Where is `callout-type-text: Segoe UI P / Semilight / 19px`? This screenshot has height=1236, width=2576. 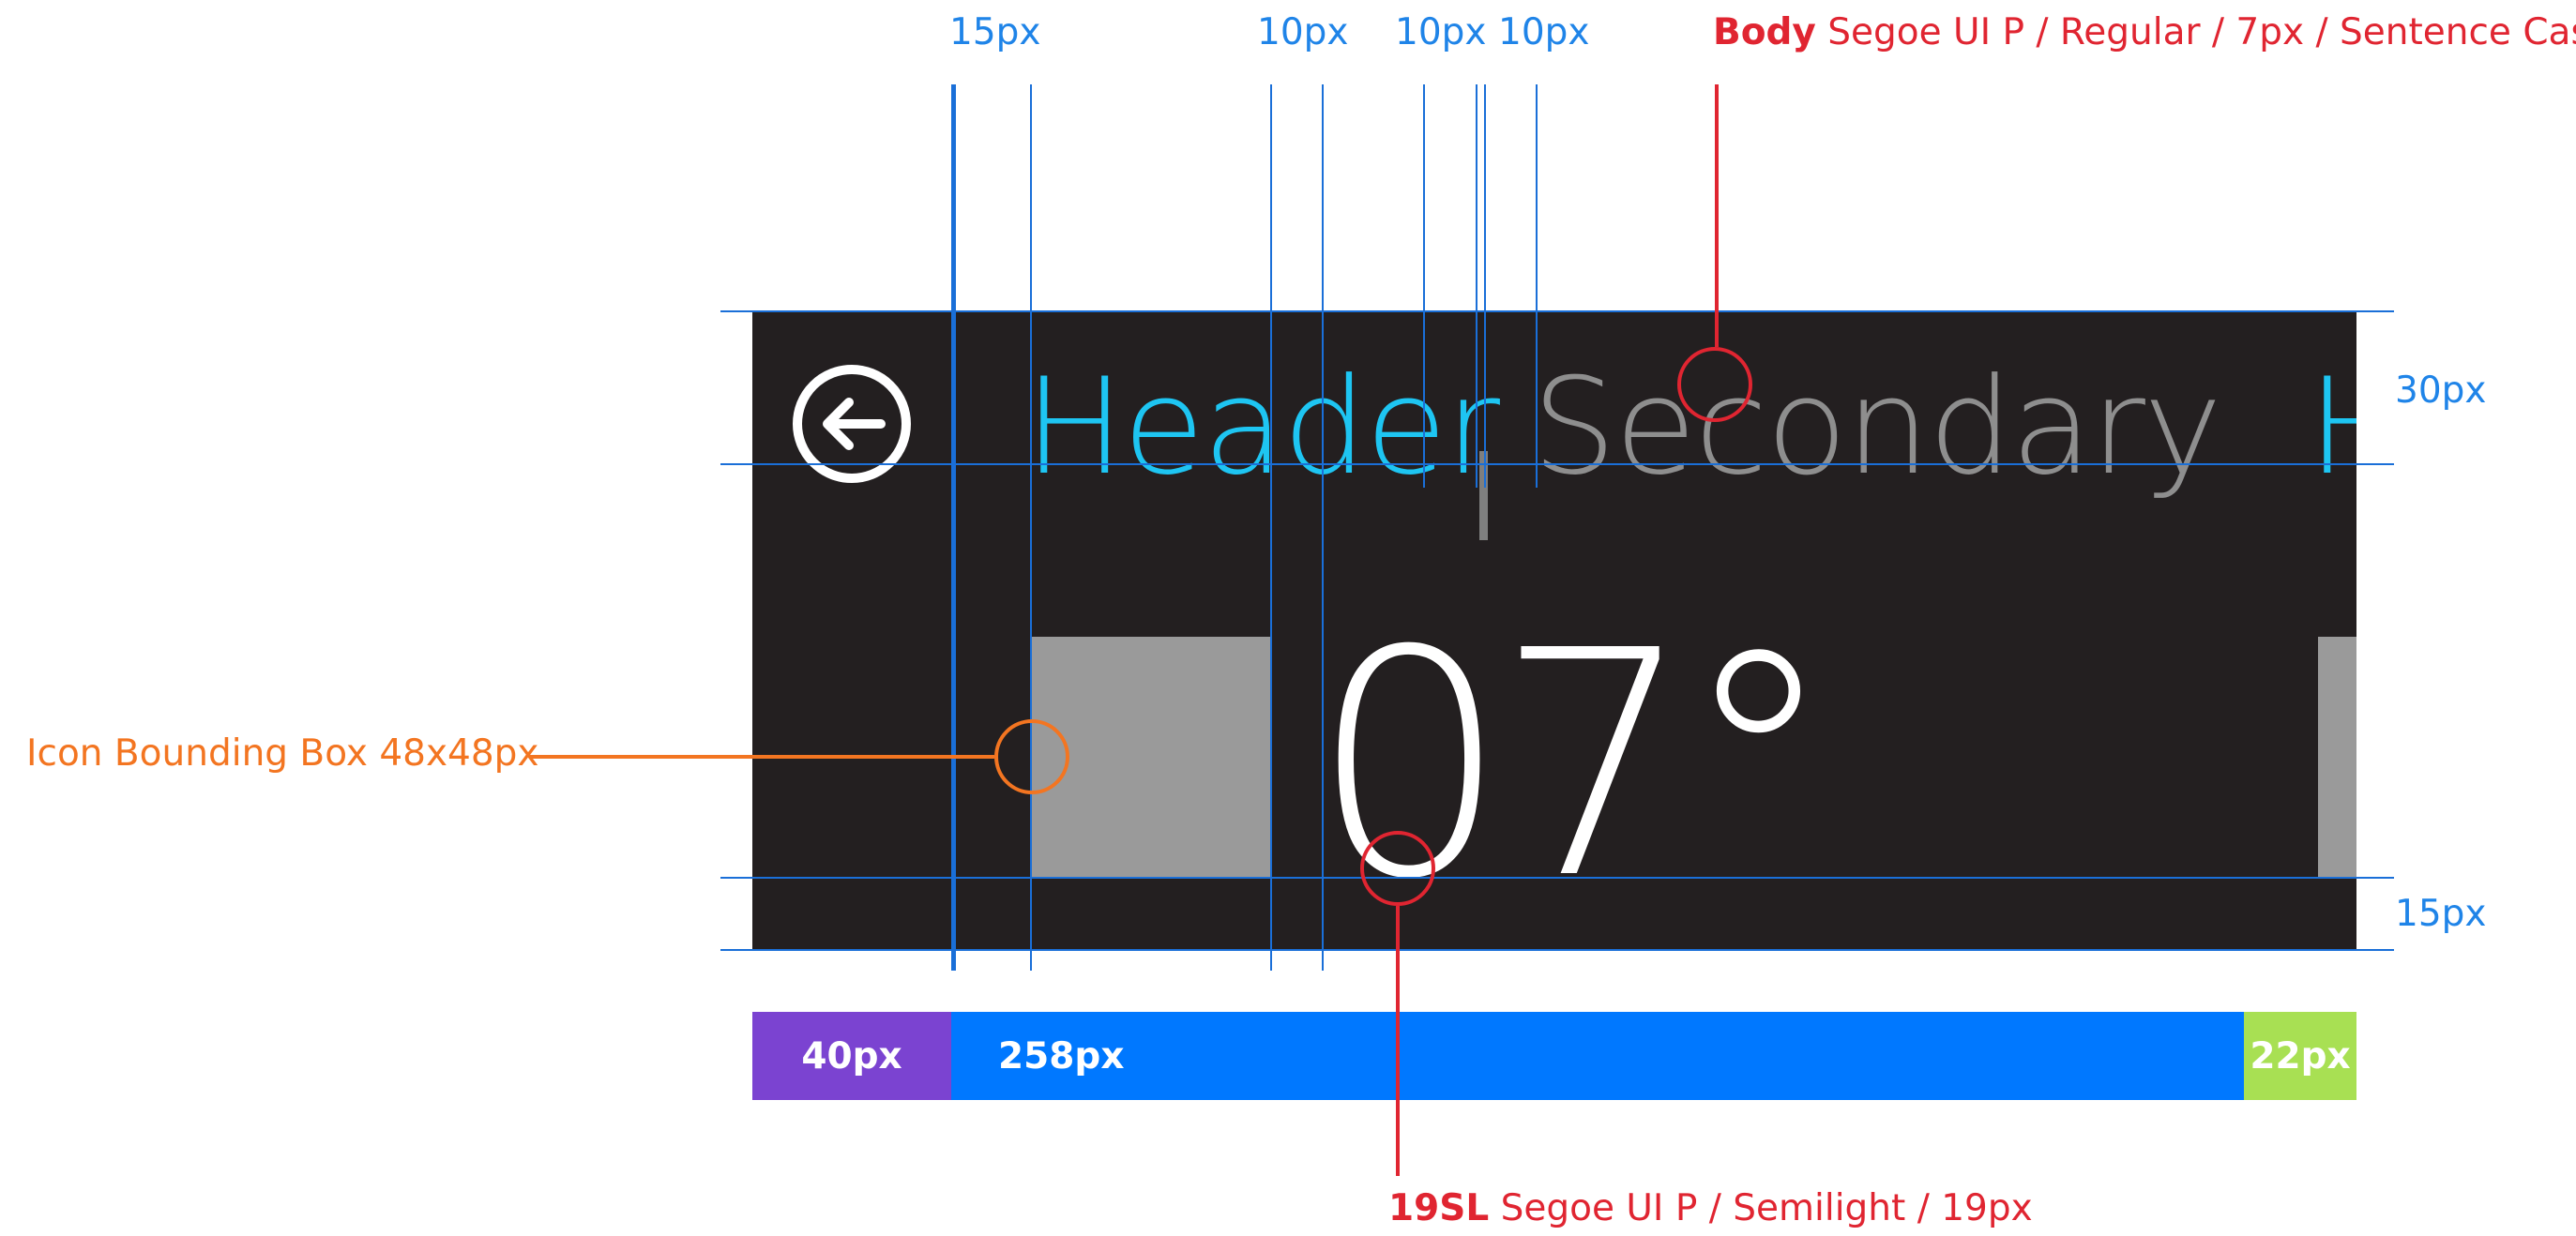
callout-type-text: Segoe UI P / Semilight / 19px is located at coordinates (1766, 1208).